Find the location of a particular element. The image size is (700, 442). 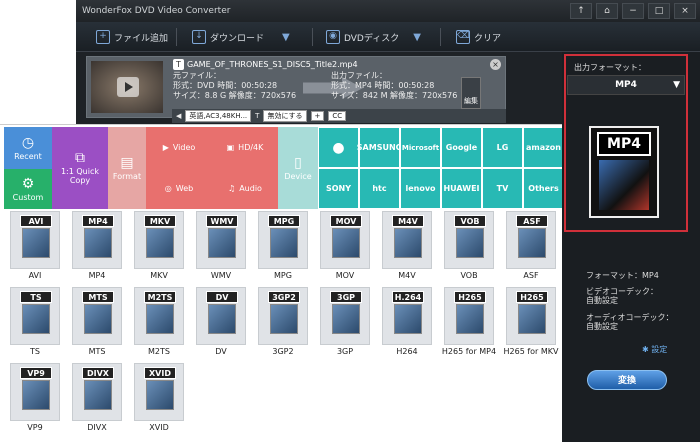

video-thumbnail is located at coordinates (127, 87).